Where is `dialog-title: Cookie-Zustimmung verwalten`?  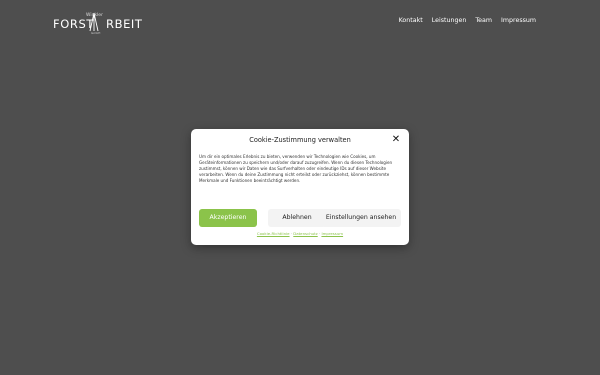 dialog-title: Cookie-Zustimmung verwalten is located at coordinates (300, 140).